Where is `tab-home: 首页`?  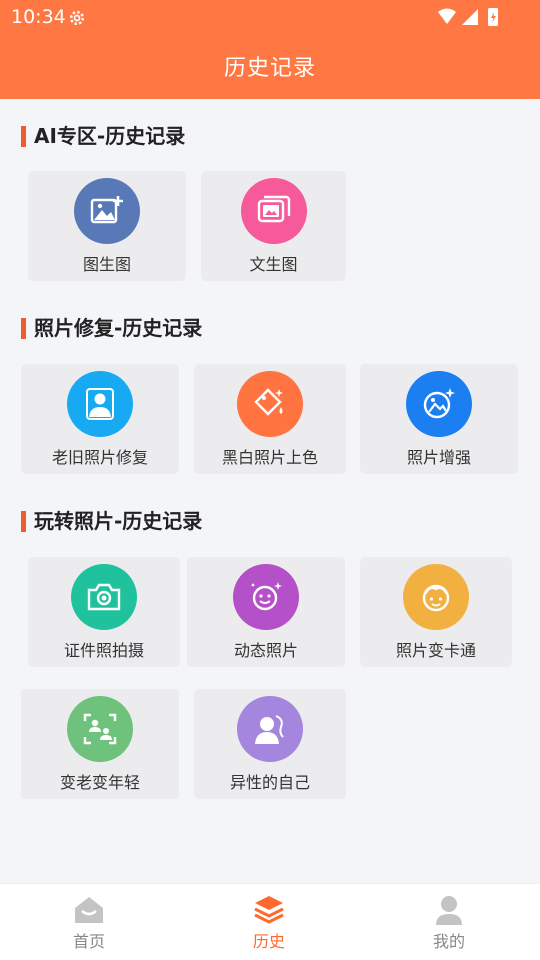
tab-home: 首页 is located at coordinates (89, 922).